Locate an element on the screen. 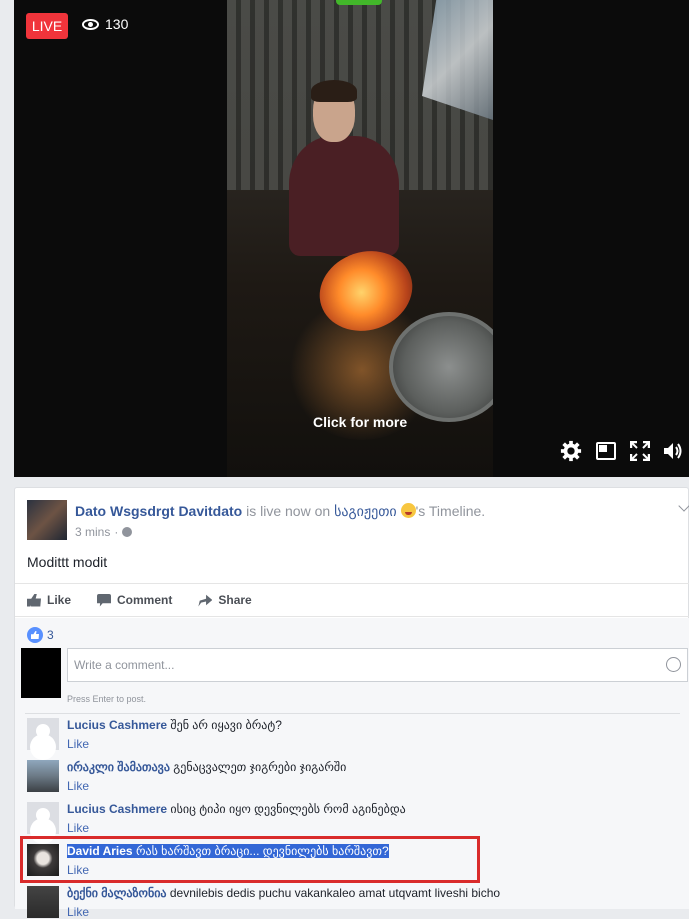  commenter-name-link: ირაკლი შამათავა is located at coordinates (118, 767).